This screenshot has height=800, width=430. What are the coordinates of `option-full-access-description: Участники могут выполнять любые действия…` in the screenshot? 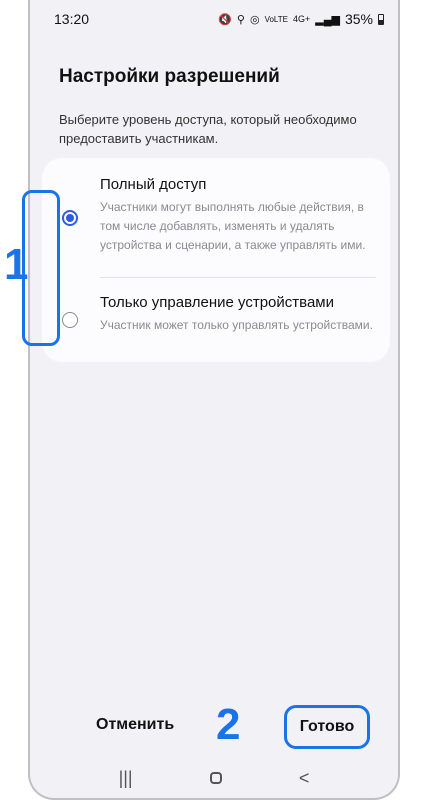 It's located at (233, 226).